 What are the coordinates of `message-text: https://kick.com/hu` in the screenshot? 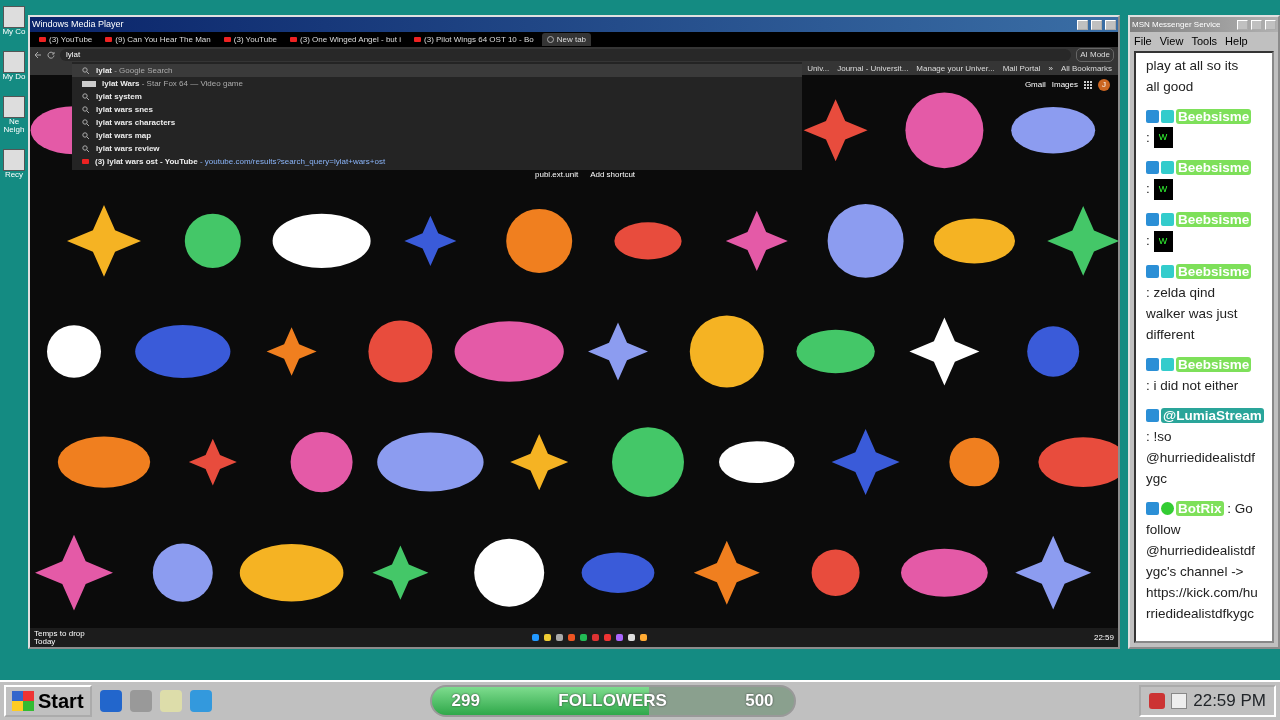 It's located at (1202, 593).